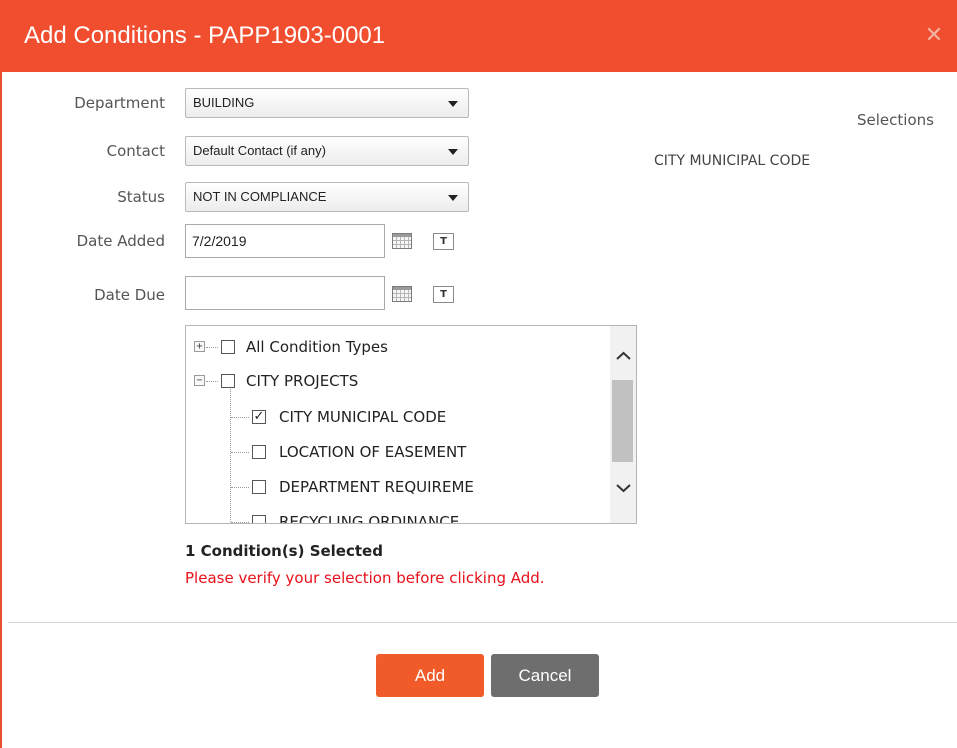 The height and width of the screenshot is (748, 957). What do you see at coordinates (623, 356) in the screenshot?
I see `scroll-up-icon` at bounding box center [623, 356].